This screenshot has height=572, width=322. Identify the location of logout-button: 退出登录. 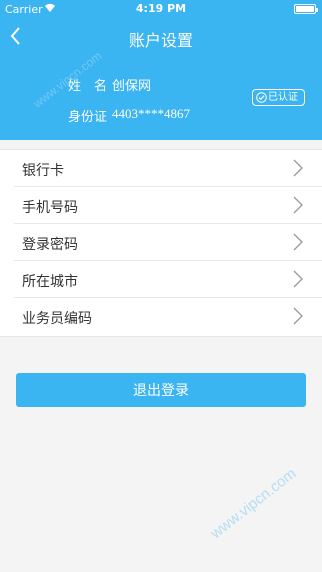
(161, 390).